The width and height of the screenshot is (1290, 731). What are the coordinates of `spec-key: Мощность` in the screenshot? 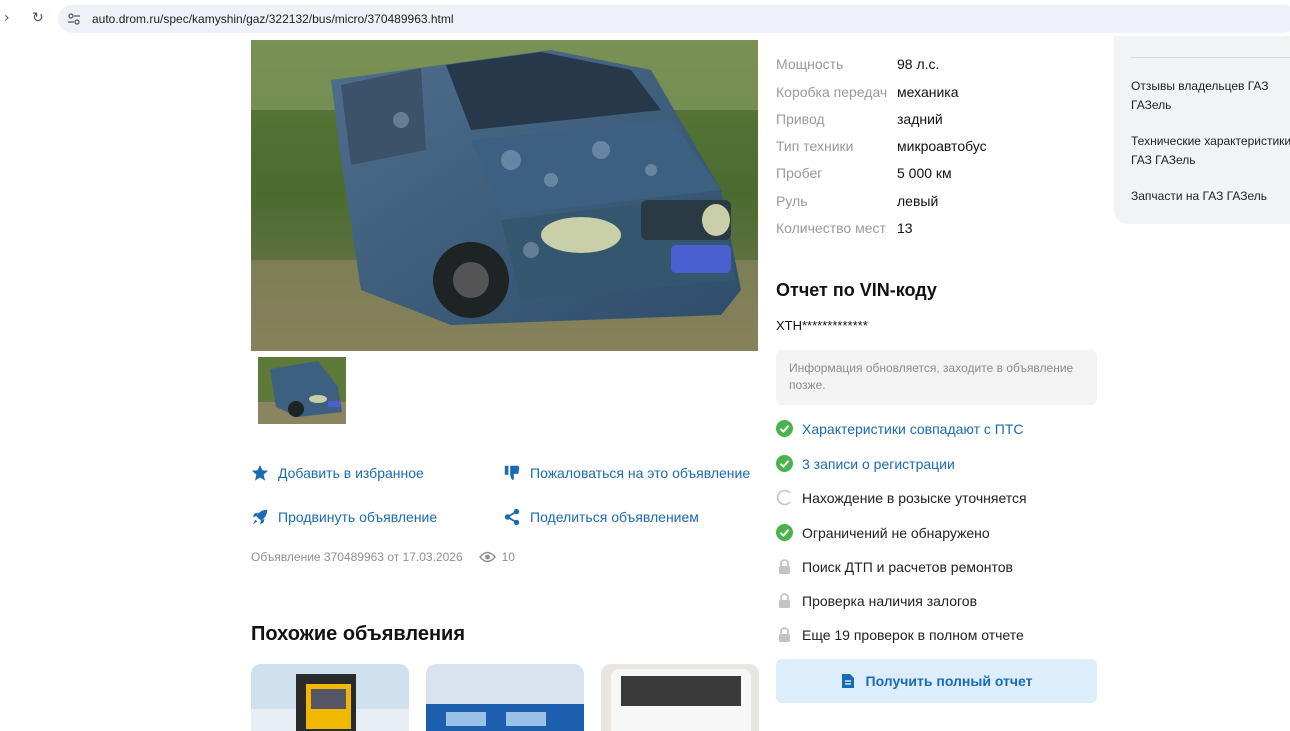 It's located at (810, 64).